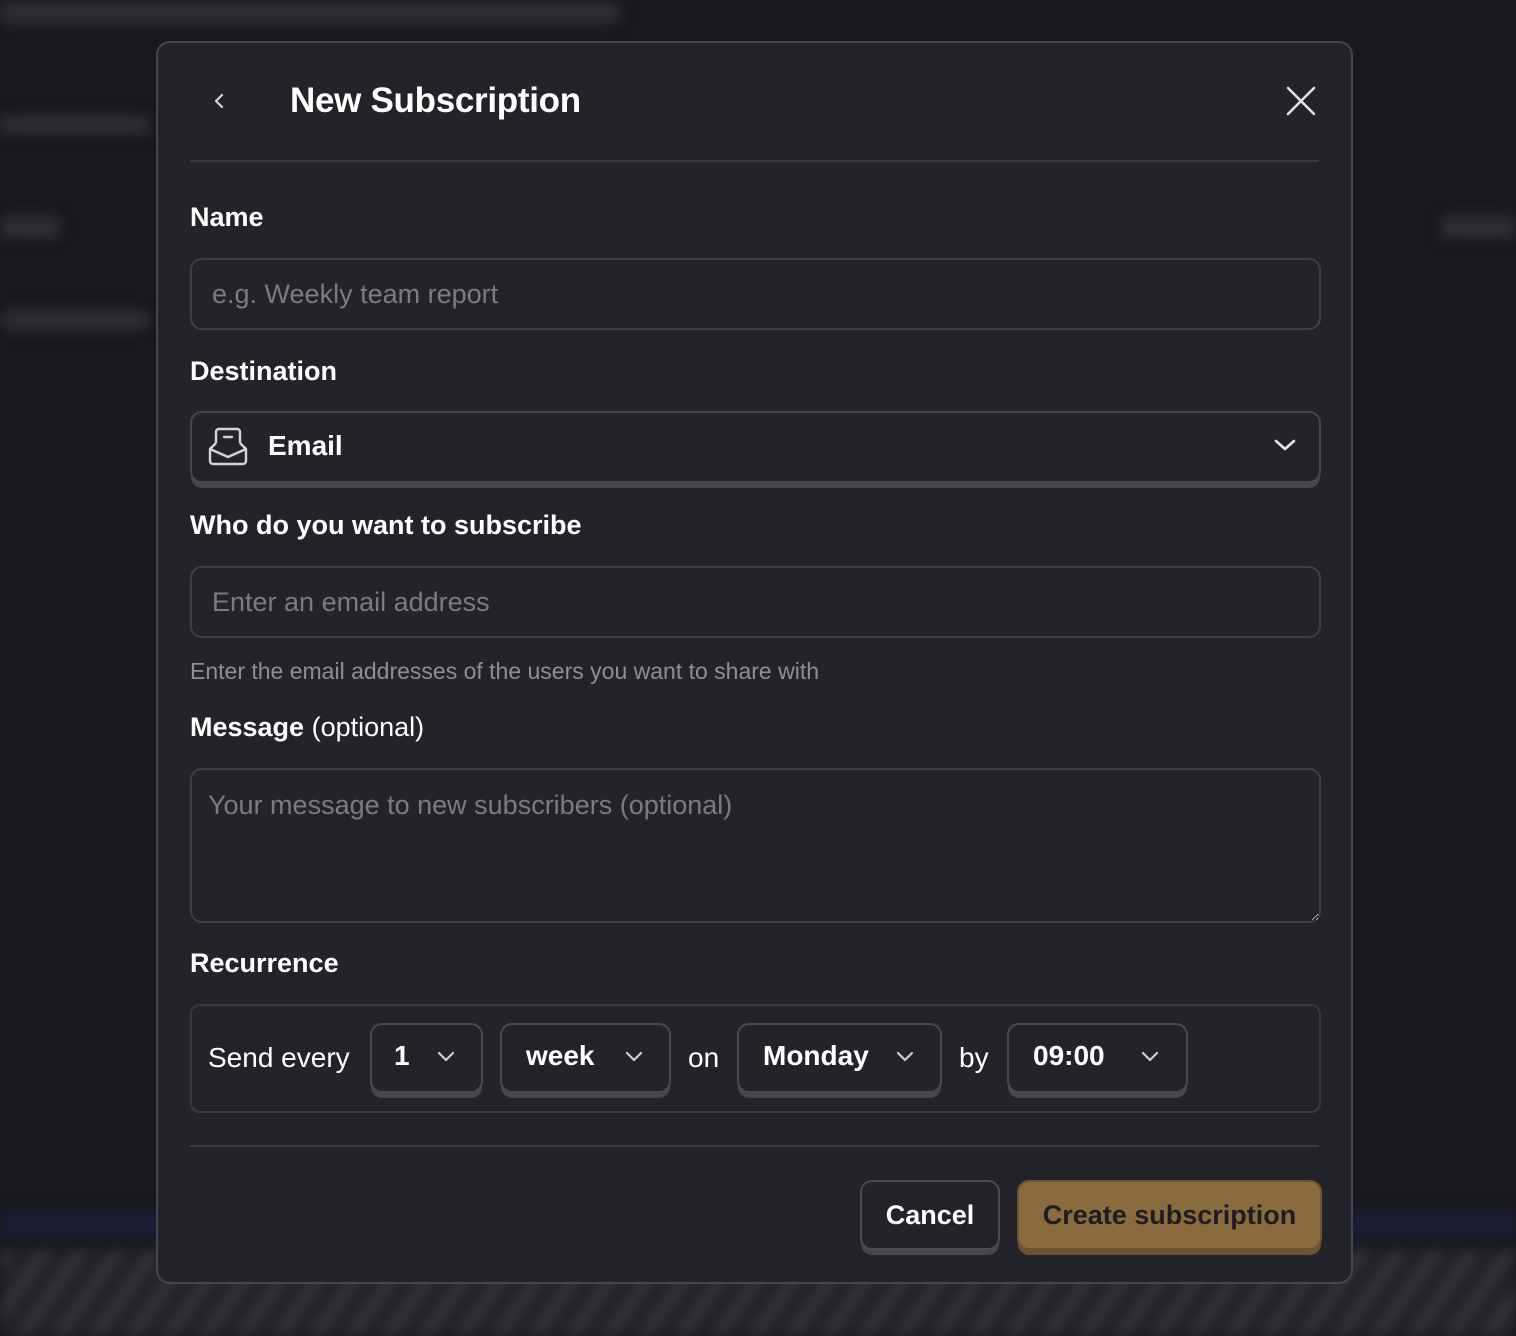 The width and height of the screenshot is (1516, 1336). I want to click on recipients-label: Who do you want to subscribe, so click(386, 525).